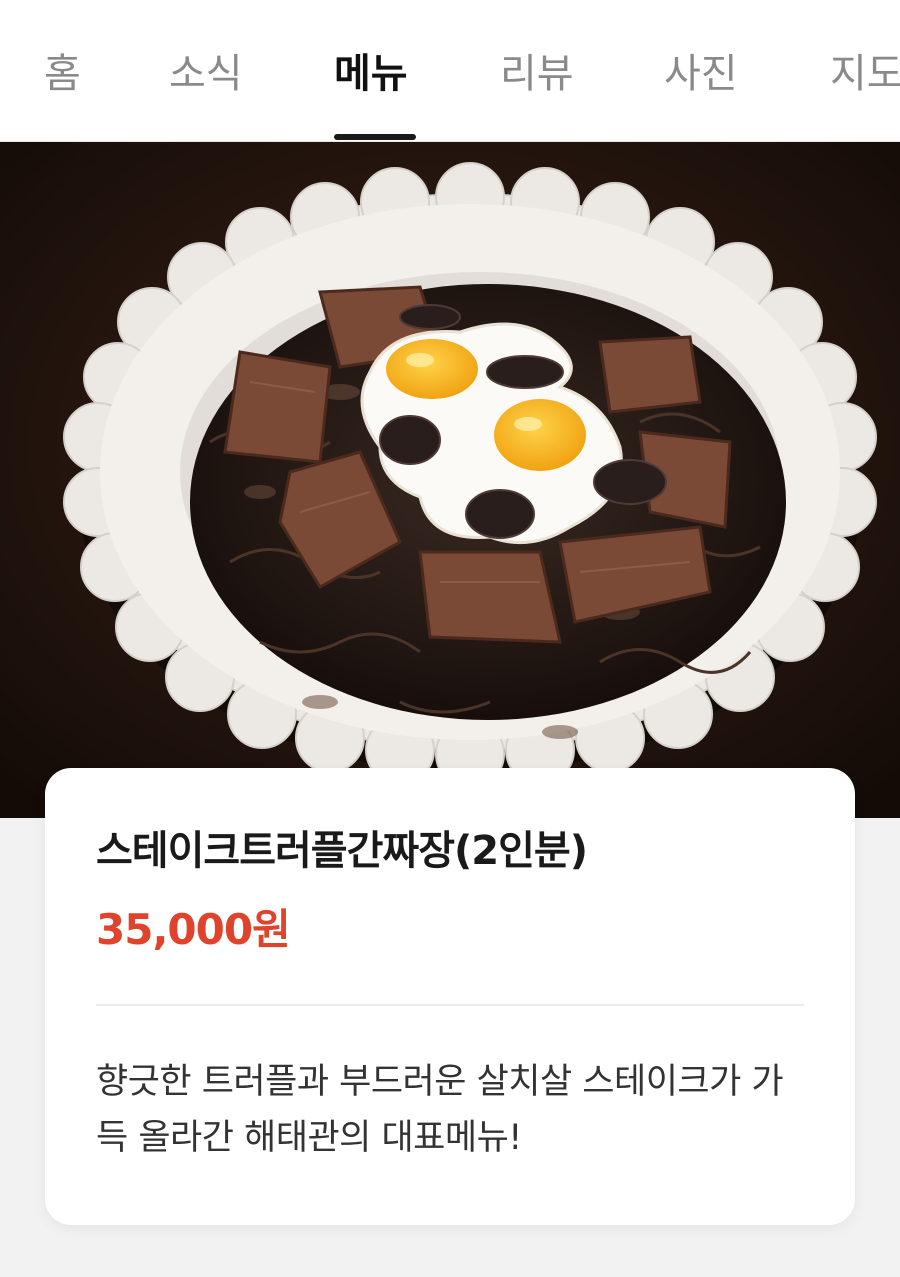  What do you see at coordinates (537, 74) in the screenshot?
I see `tab-reviews: 리뷰` at bounding box center [537, 74].